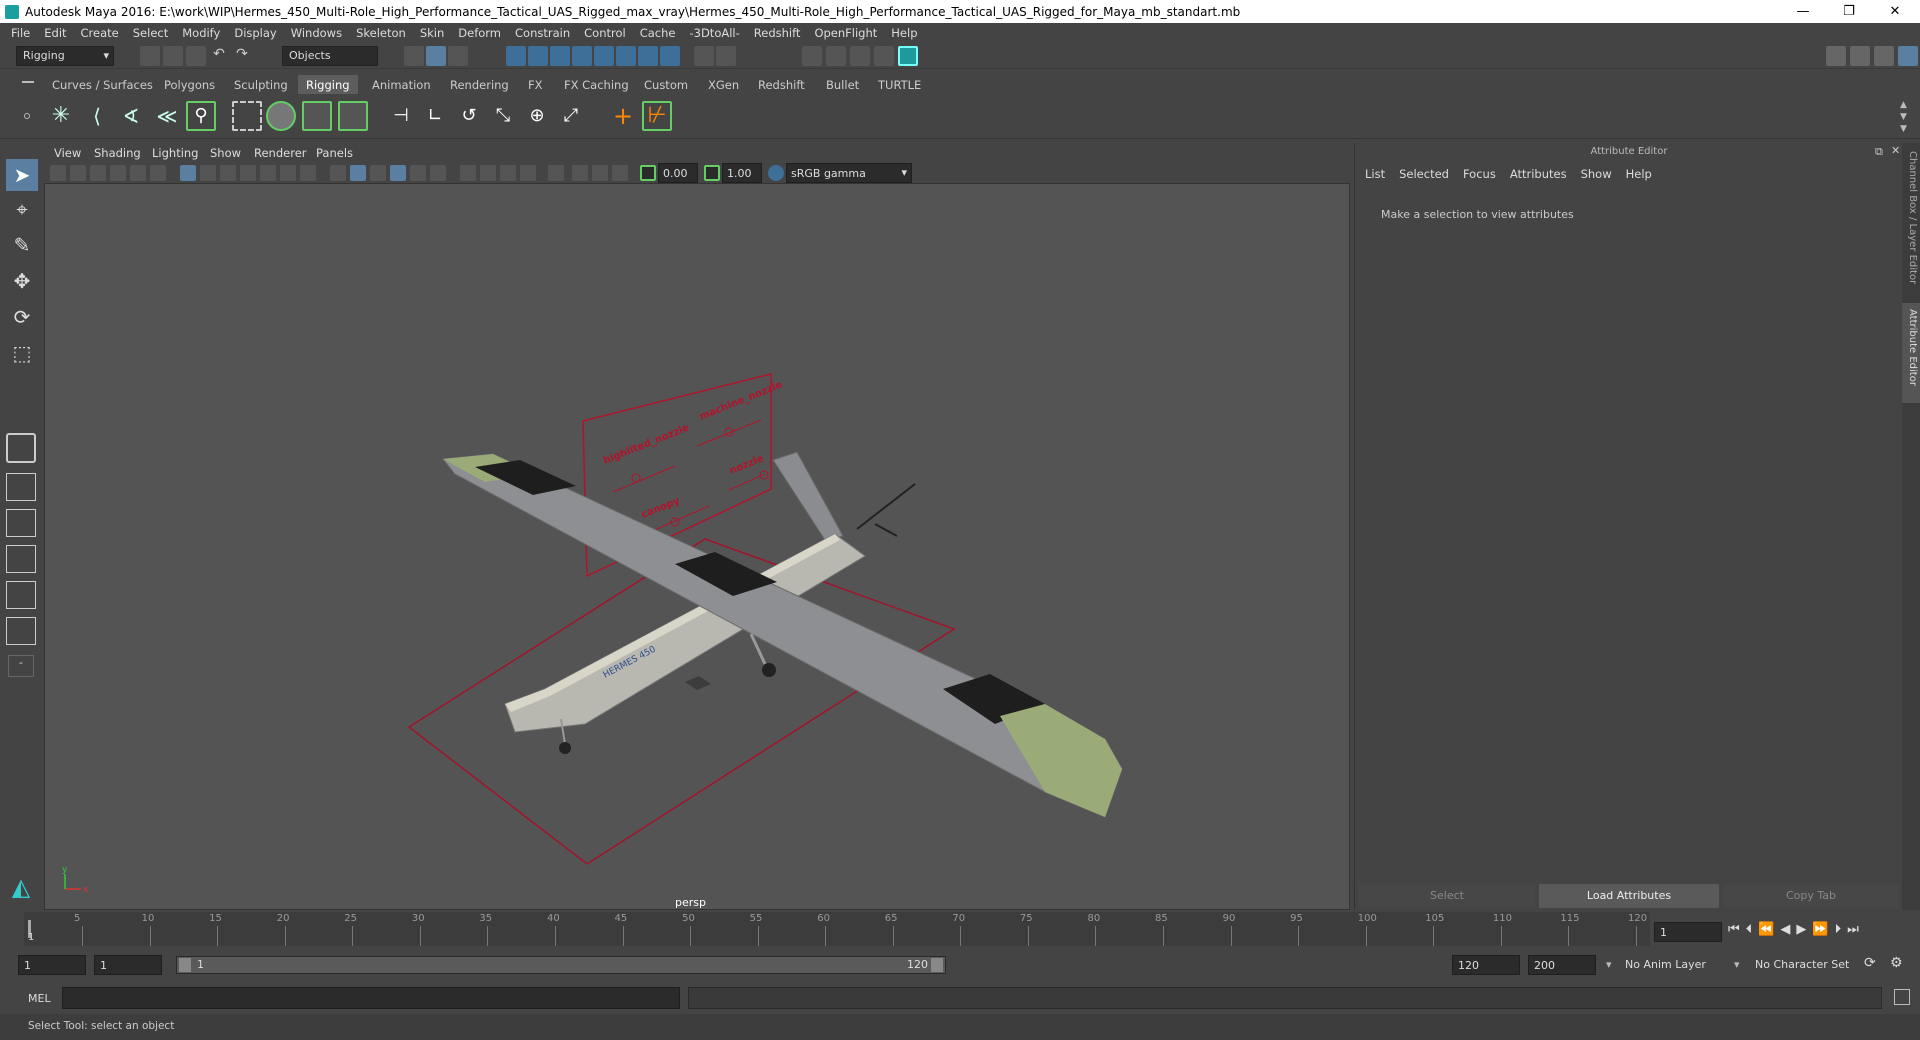 The width and height of the screenshot is (1920, 1040). What do you see at coordinates (317, 116) in the screenshot?
I see `lattice-icon` at bounding box center [317, 116].